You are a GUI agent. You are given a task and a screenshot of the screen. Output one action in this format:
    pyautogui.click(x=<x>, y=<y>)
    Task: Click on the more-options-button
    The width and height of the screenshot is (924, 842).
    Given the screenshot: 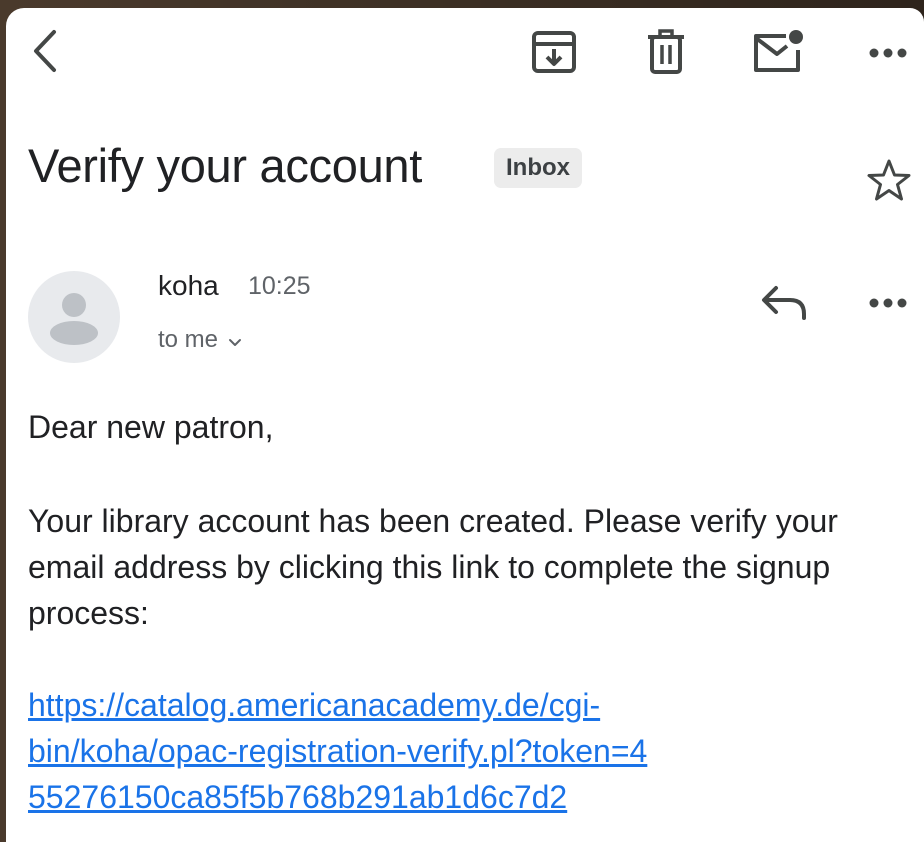 What is the action you would take?
    pyautogui.click(x=888, y=52)
    